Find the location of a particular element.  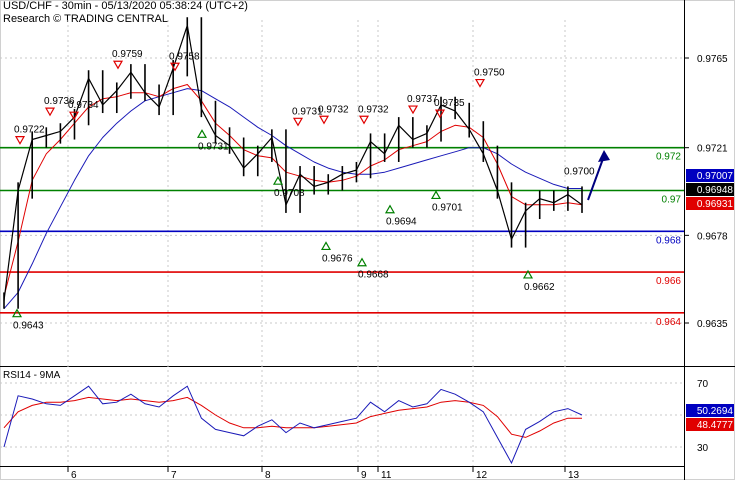

level-label: 0.968 is located at coordinates (668, 240).